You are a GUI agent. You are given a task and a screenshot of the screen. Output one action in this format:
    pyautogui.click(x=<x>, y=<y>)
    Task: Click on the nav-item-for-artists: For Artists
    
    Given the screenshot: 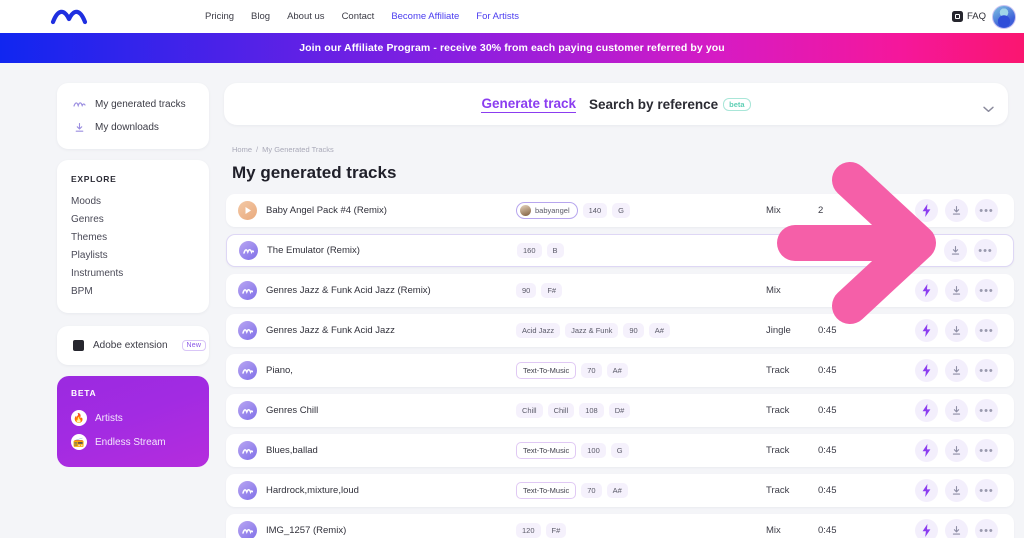 What is the action you would take?
    pyautogui.click(x=497, y=16)
    